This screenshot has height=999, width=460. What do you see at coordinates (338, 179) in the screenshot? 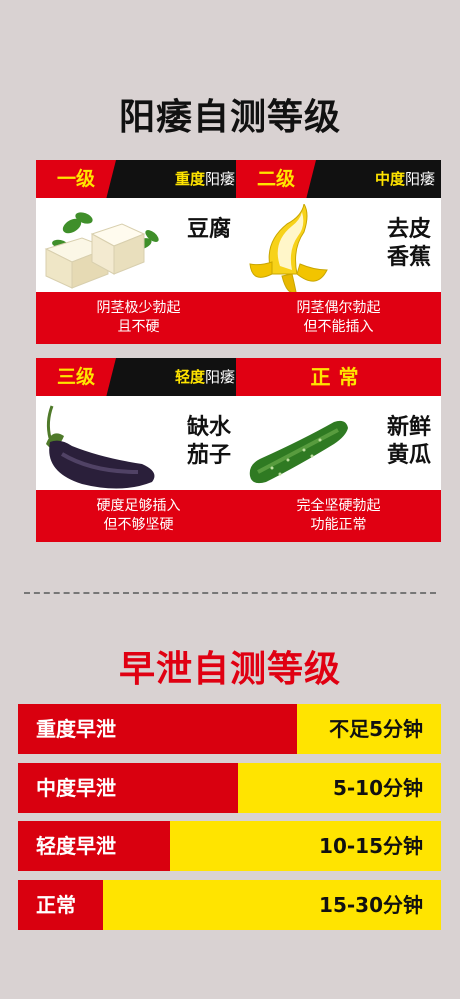
I see `card-header: 二级 中度阳痿` at bounding box center [338, 179].